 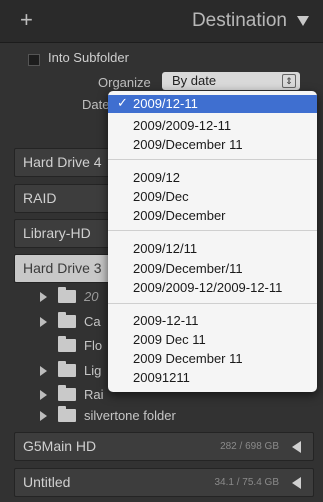 What do you see at coordinates (34, 60) in the screenshot?
I see `into-subfolder-checkbox` at bounding box center [34, 60].